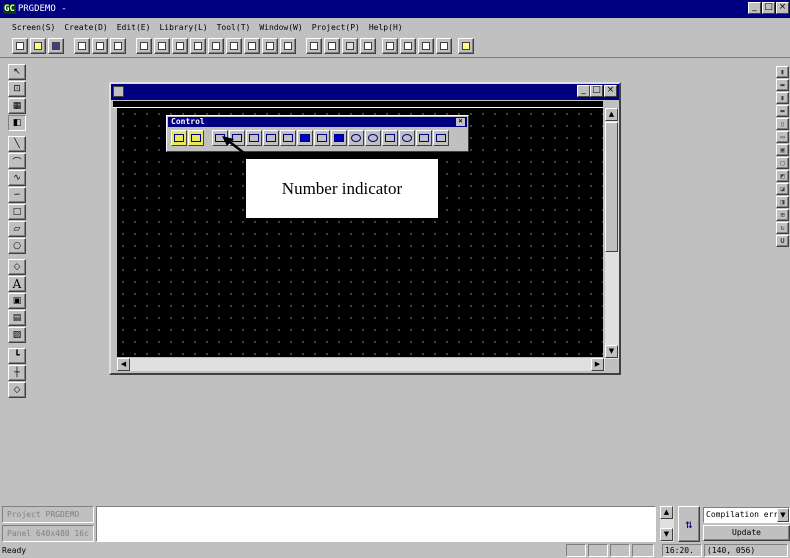 This screenshot has width=790, height=558. What do you see at coordinates (162, 46) in the screenshot?
I see `redo-icon` at bounding box center [162, 46].